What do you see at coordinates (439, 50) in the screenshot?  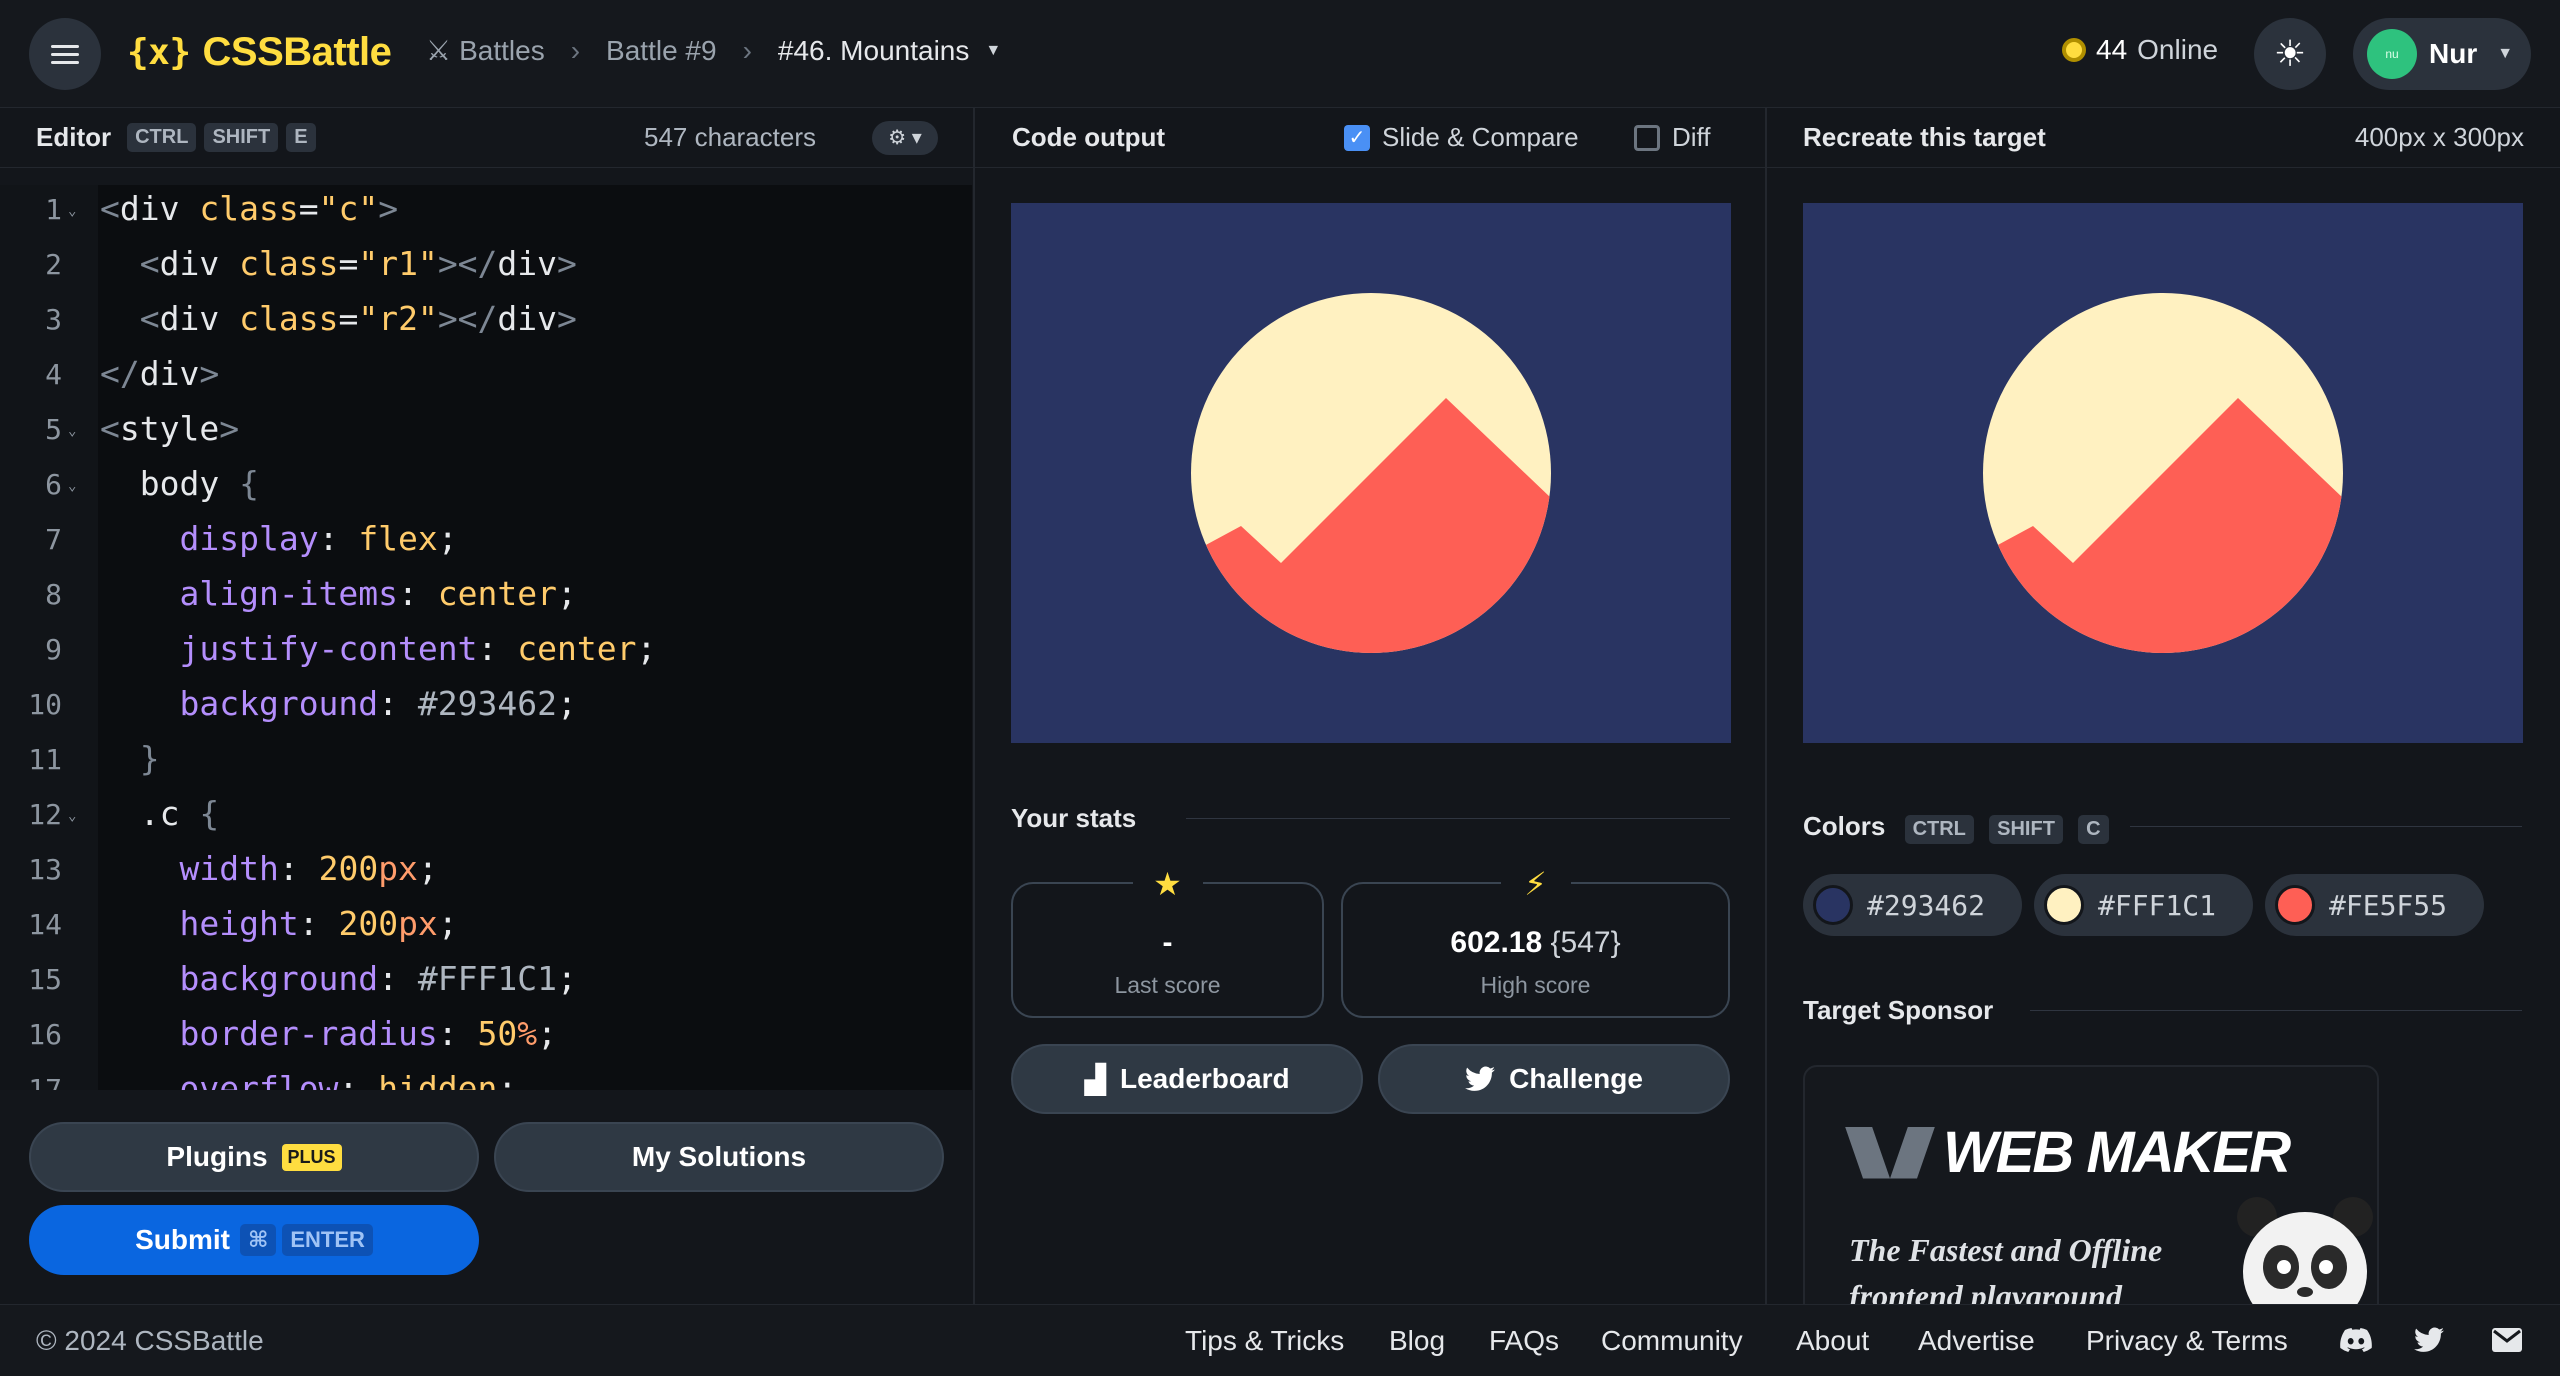 I see `swords-icon: ⚔` at bounding box center [439, 50].